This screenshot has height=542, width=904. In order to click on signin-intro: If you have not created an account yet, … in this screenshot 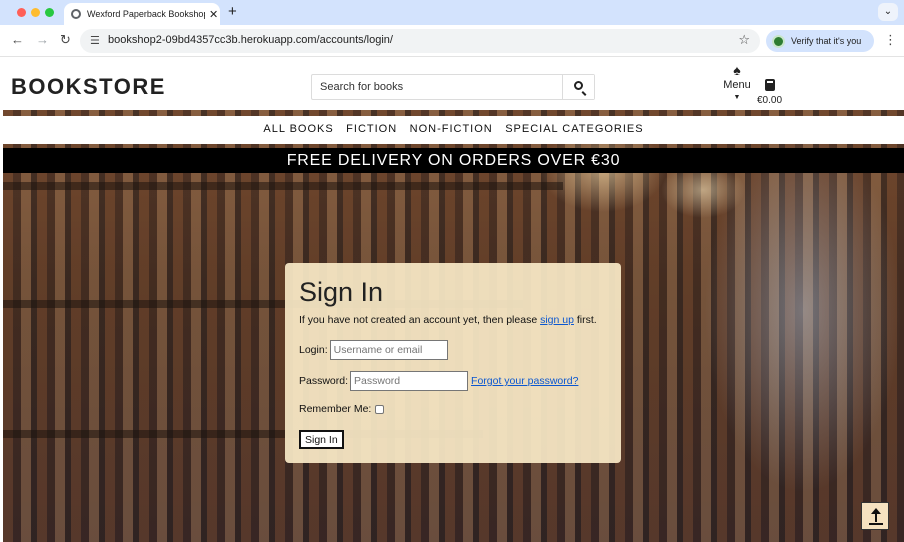, I will do `click(453, 320)`.